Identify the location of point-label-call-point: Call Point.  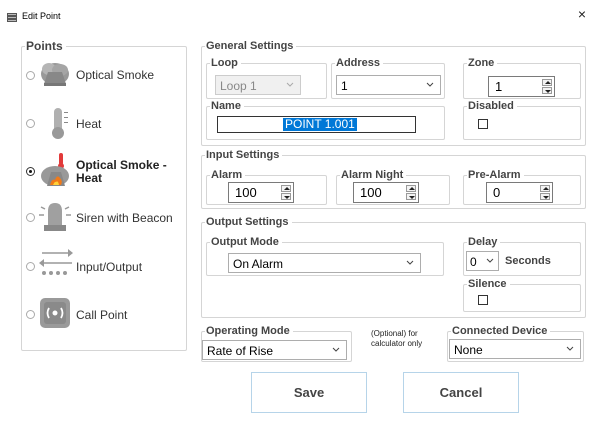
(101, 315).